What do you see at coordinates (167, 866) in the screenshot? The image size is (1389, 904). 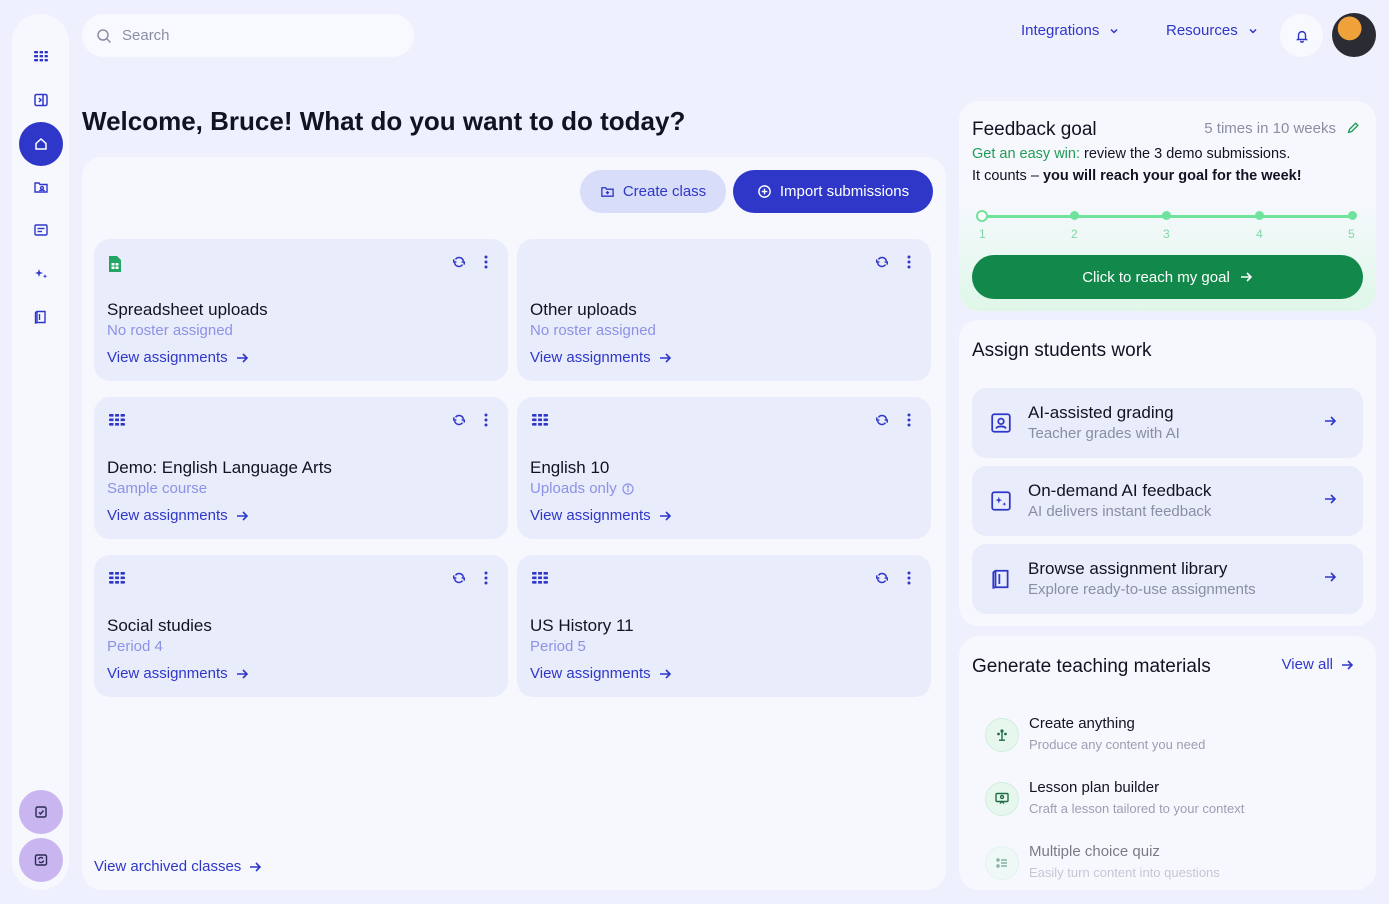 I see `view-archived-classes-label: View archived classes` at bounding box center [167, 866].